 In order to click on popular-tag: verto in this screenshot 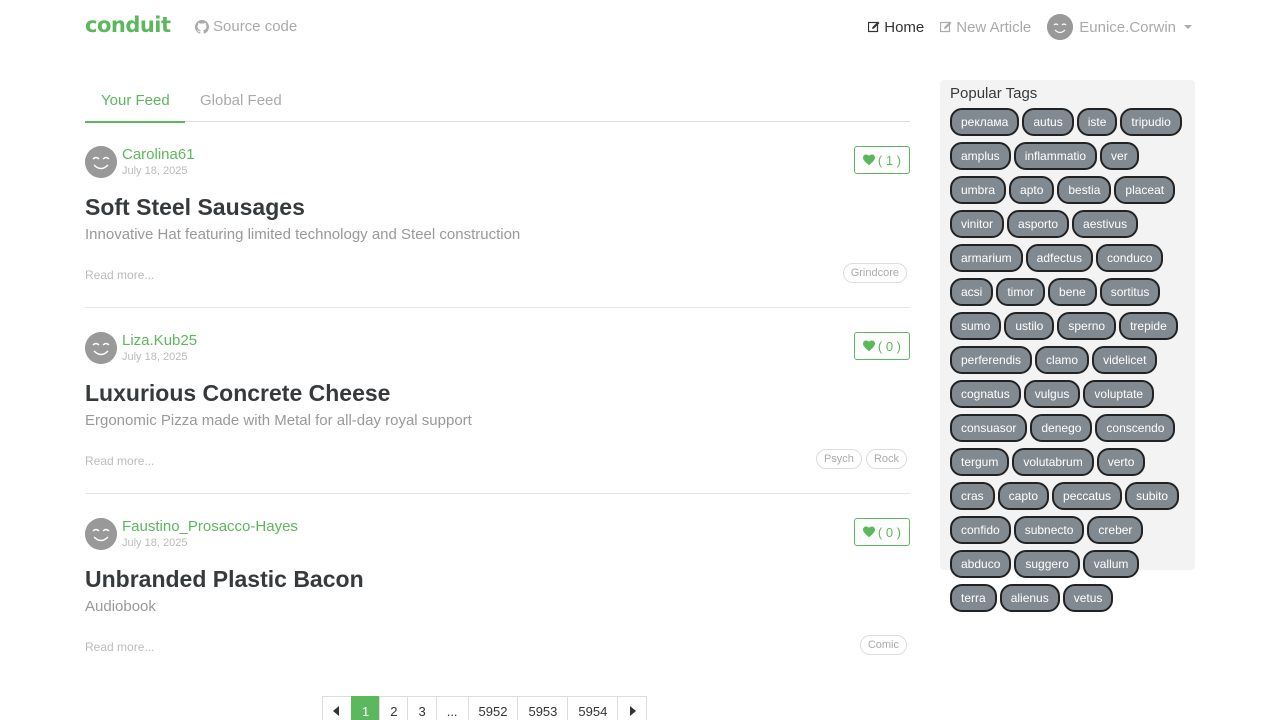, I will do `click(1121, 462)`.